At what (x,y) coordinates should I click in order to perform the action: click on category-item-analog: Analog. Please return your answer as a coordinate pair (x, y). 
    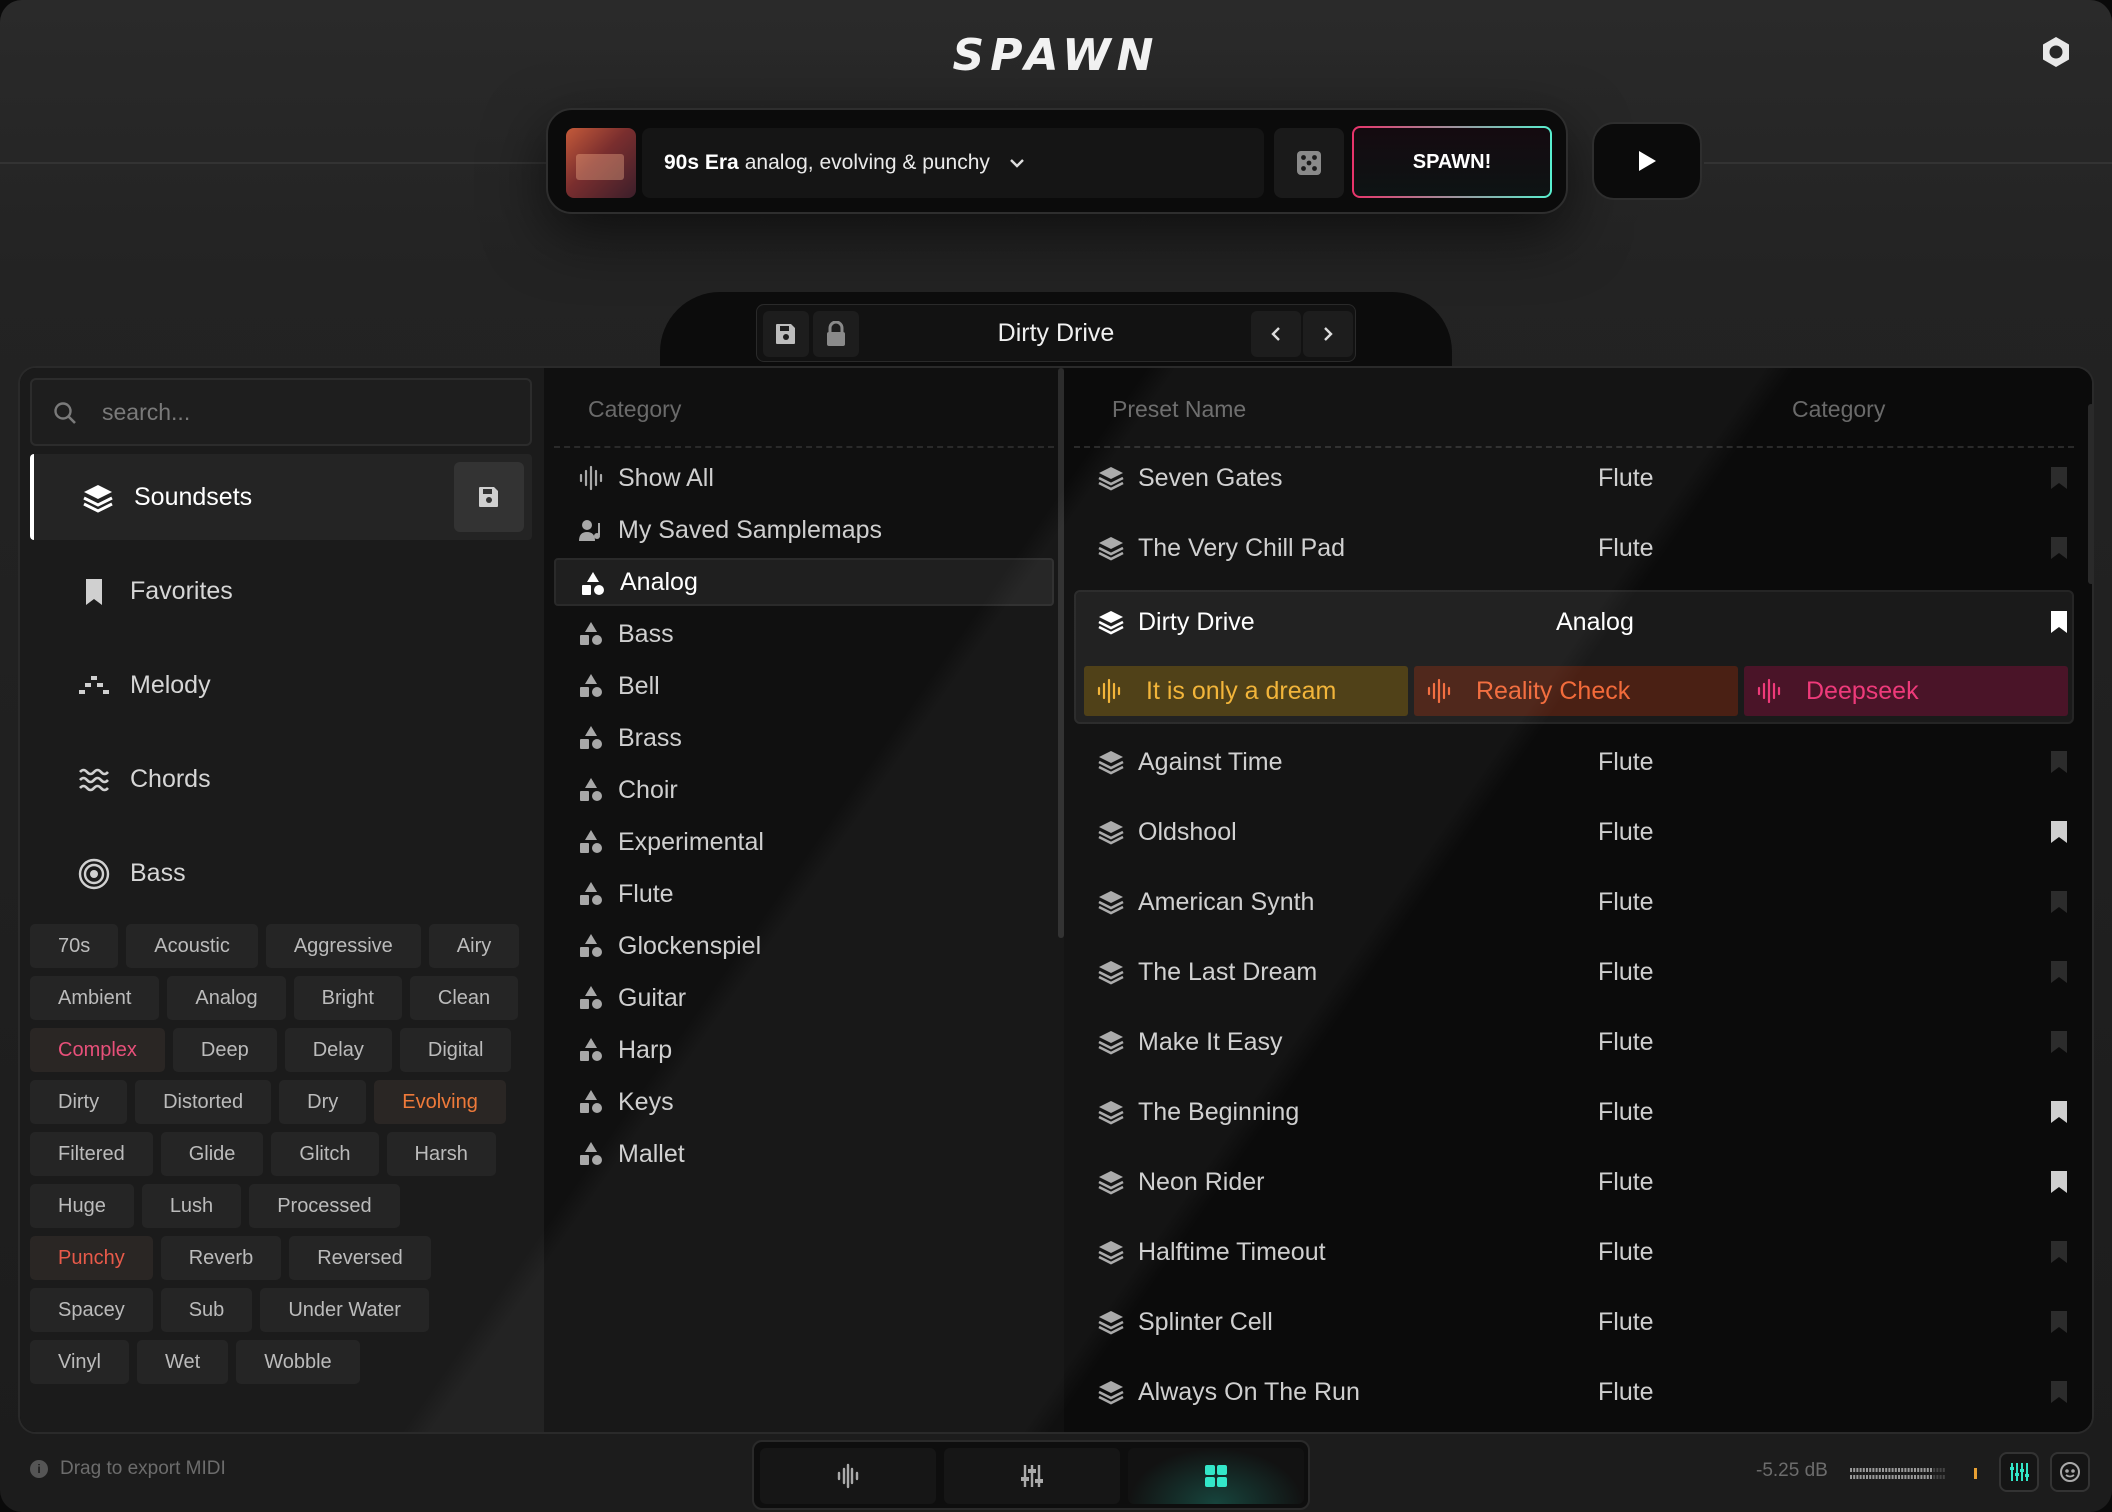
    Looking at the image, I should click on (804, 582).